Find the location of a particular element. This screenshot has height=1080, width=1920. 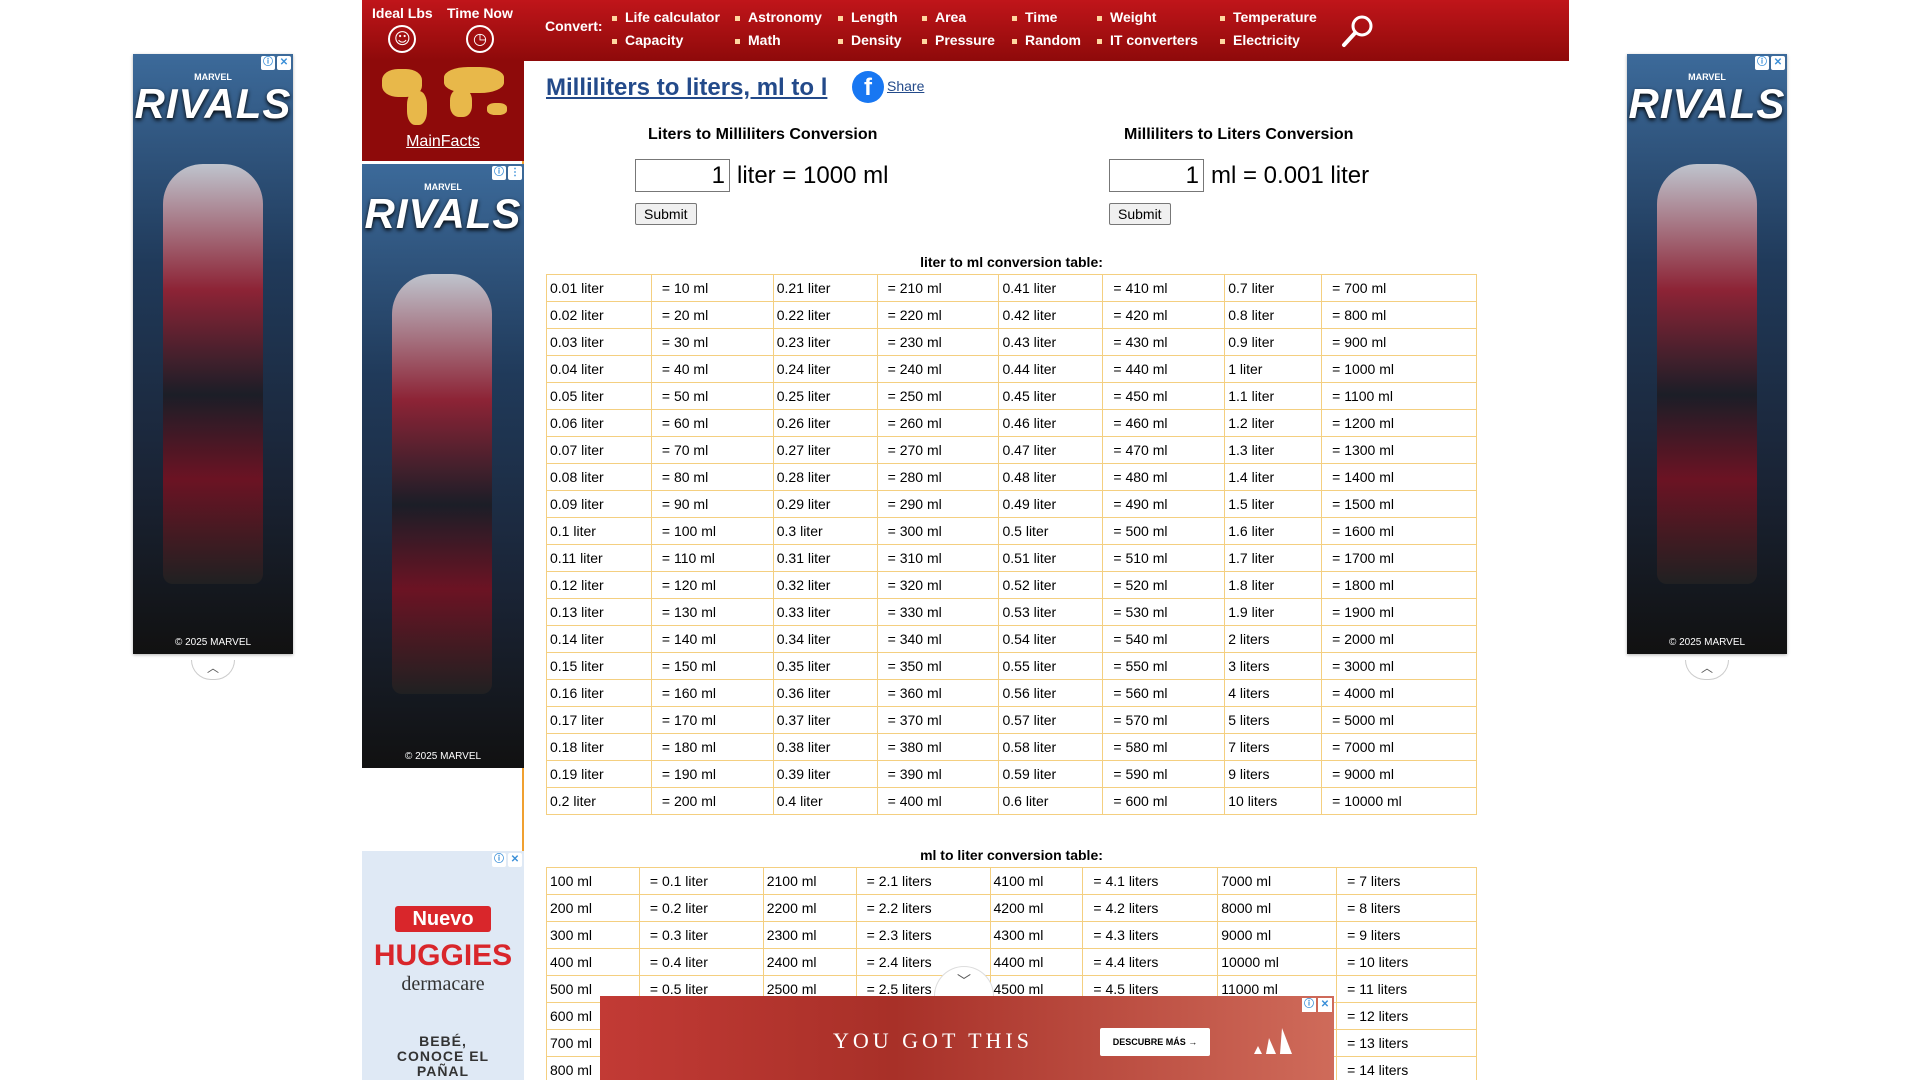

ideal-lbs-link: Ideal Lbs ☺ is located at coordinates (402, 29).